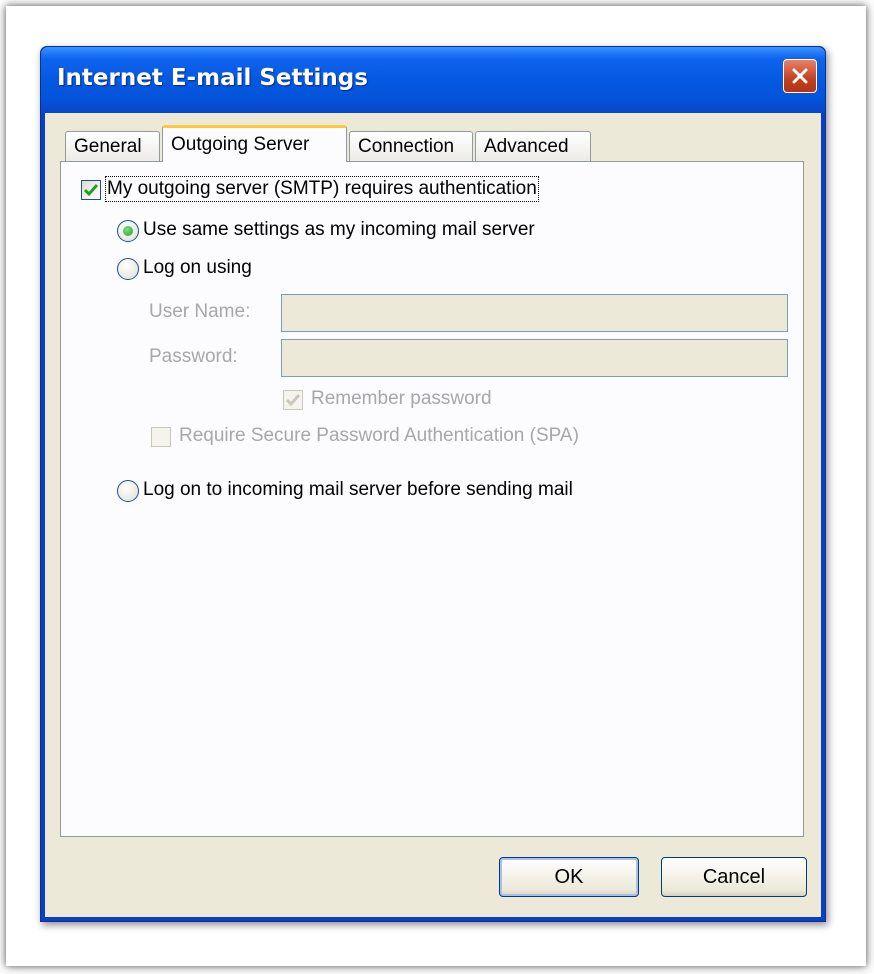  Describe the element at coordinates (161, 437) in the screenshot. I see `spa-checkbox` at that location.